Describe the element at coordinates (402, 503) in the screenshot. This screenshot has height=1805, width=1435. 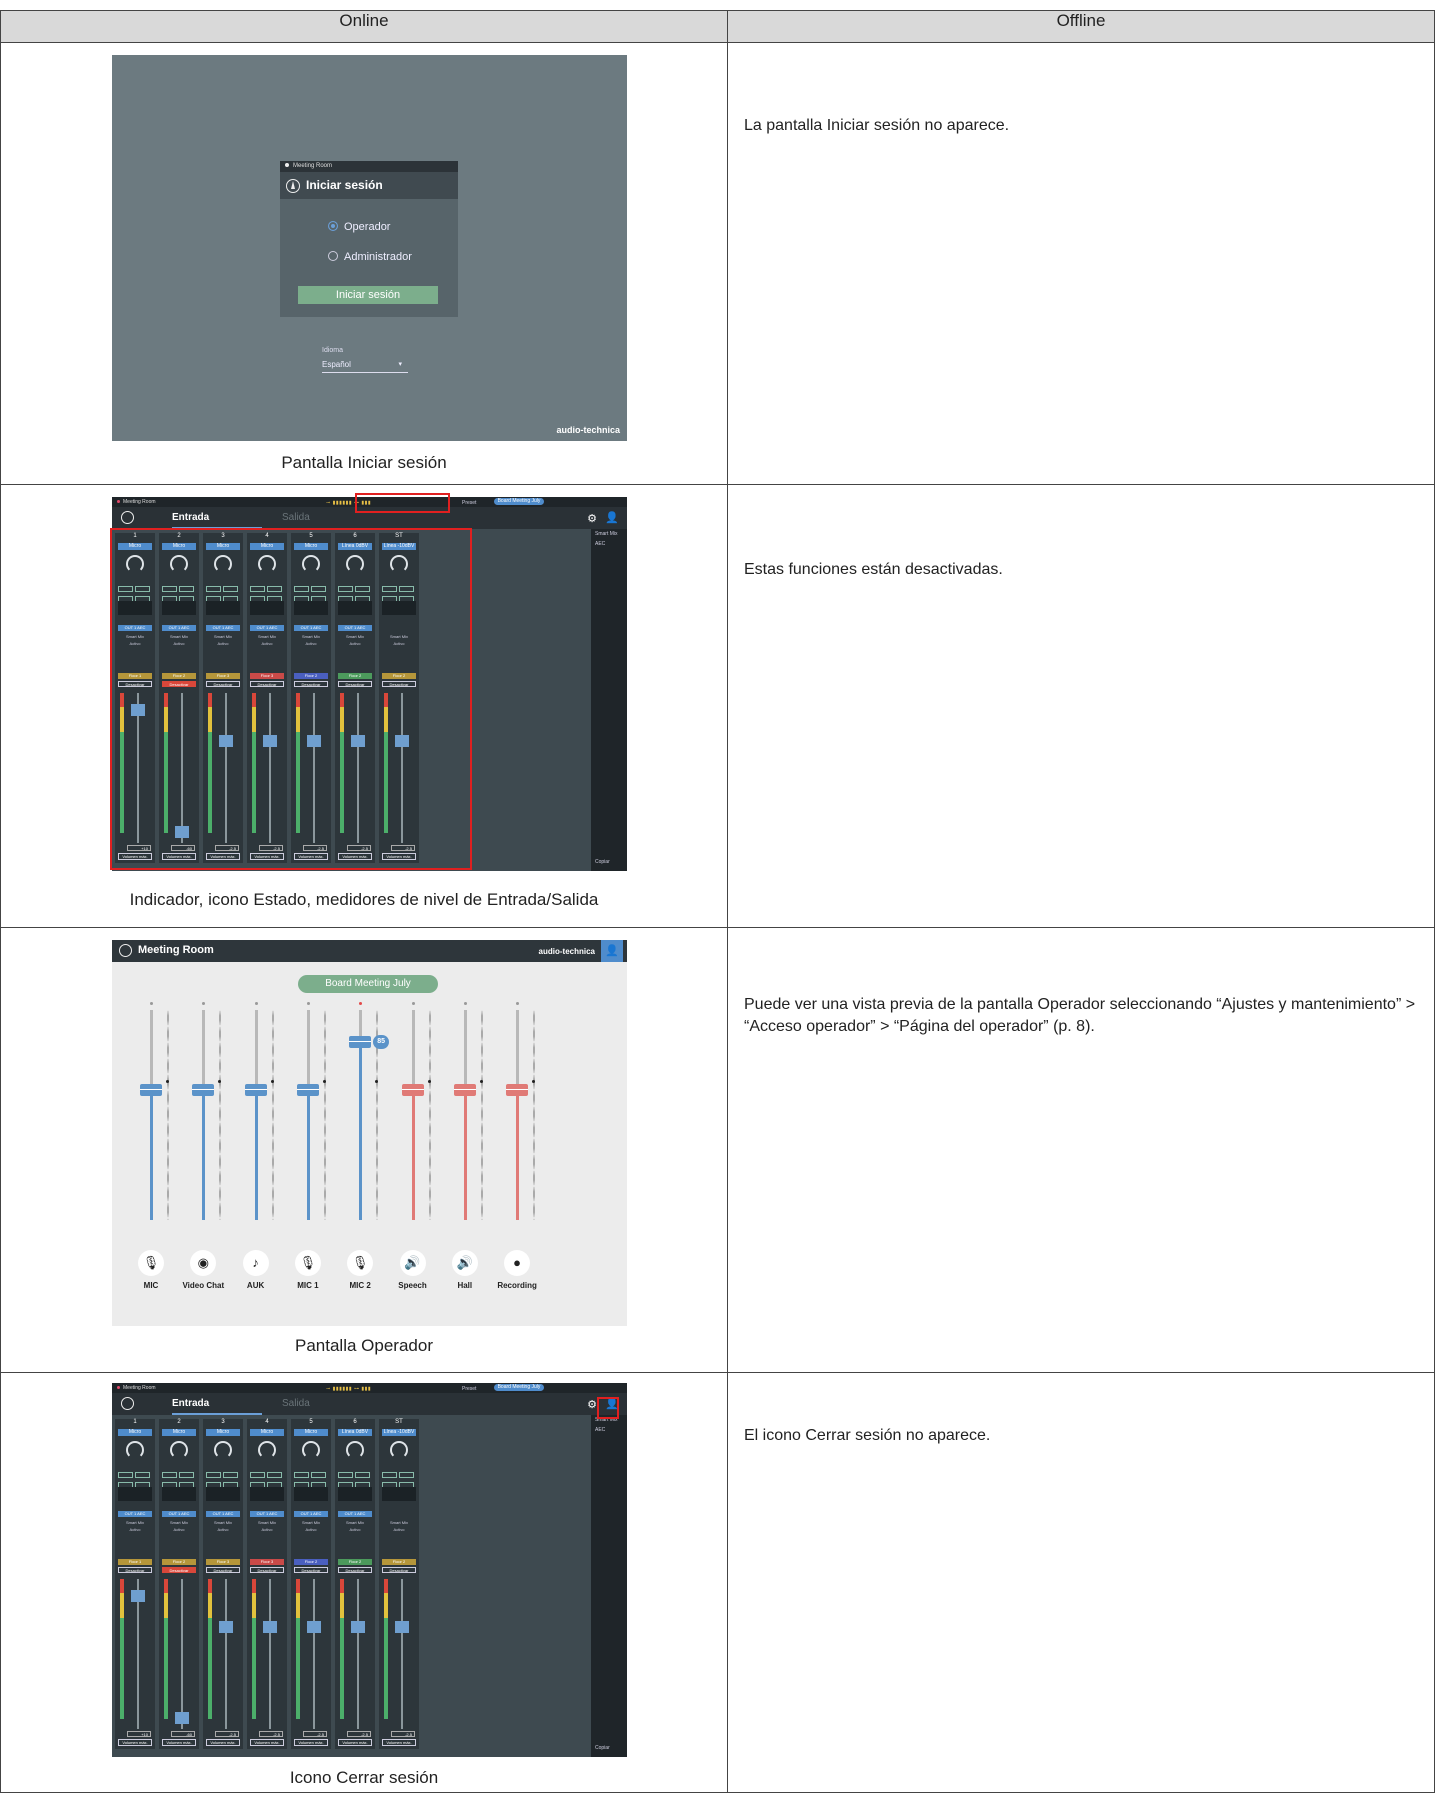
I see `highlight-indicator-box` at that location.